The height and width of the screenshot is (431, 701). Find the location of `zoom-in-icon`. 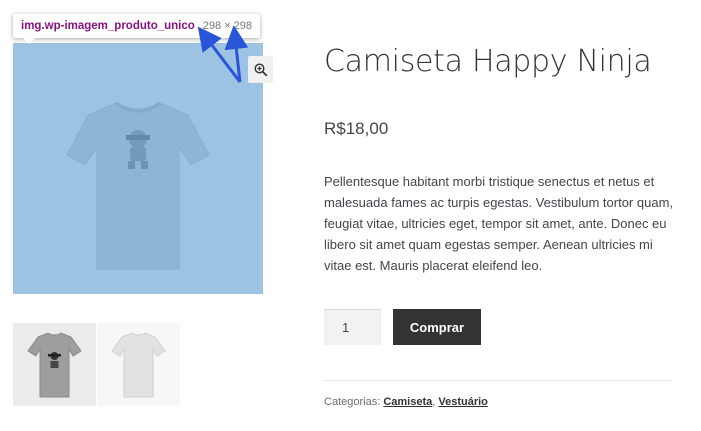

zoom-in-icon is located at coordinates (260, 69).